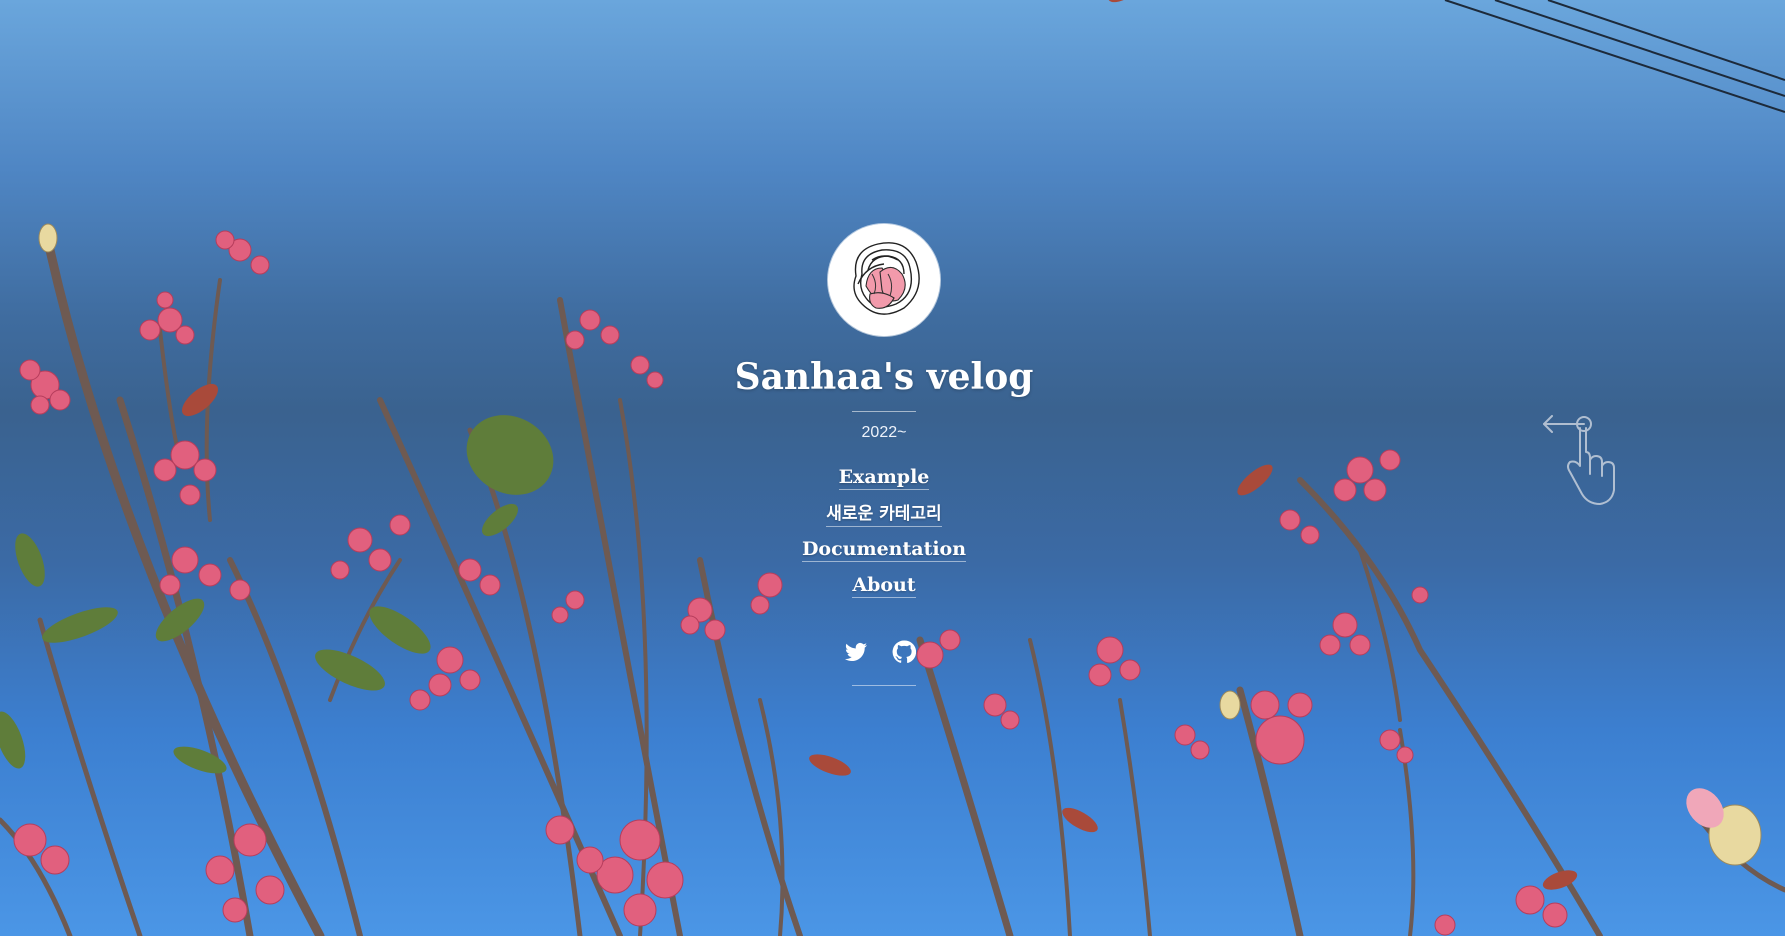 Image resolution: width=1785 pixels, height=936 pixels. I want to click on nav-item: Documentation, so click(884, 556).